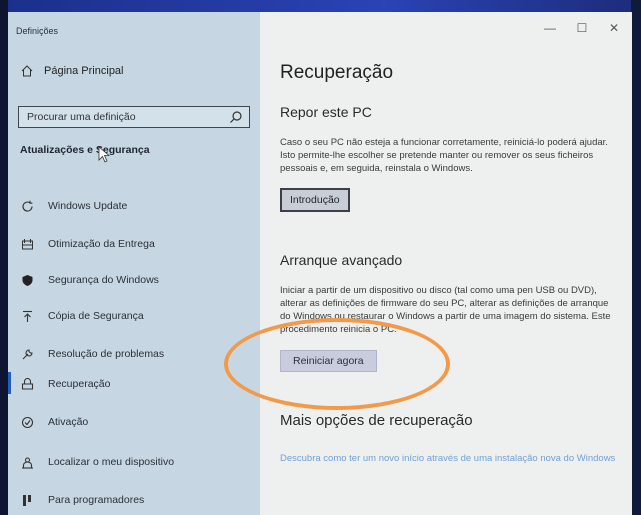 This screenshot has width=641, height=515. What do you see at coordinates (337, 364) in the screenshot?
I see `annotation-ellipse` at bounding box center [337, 364].